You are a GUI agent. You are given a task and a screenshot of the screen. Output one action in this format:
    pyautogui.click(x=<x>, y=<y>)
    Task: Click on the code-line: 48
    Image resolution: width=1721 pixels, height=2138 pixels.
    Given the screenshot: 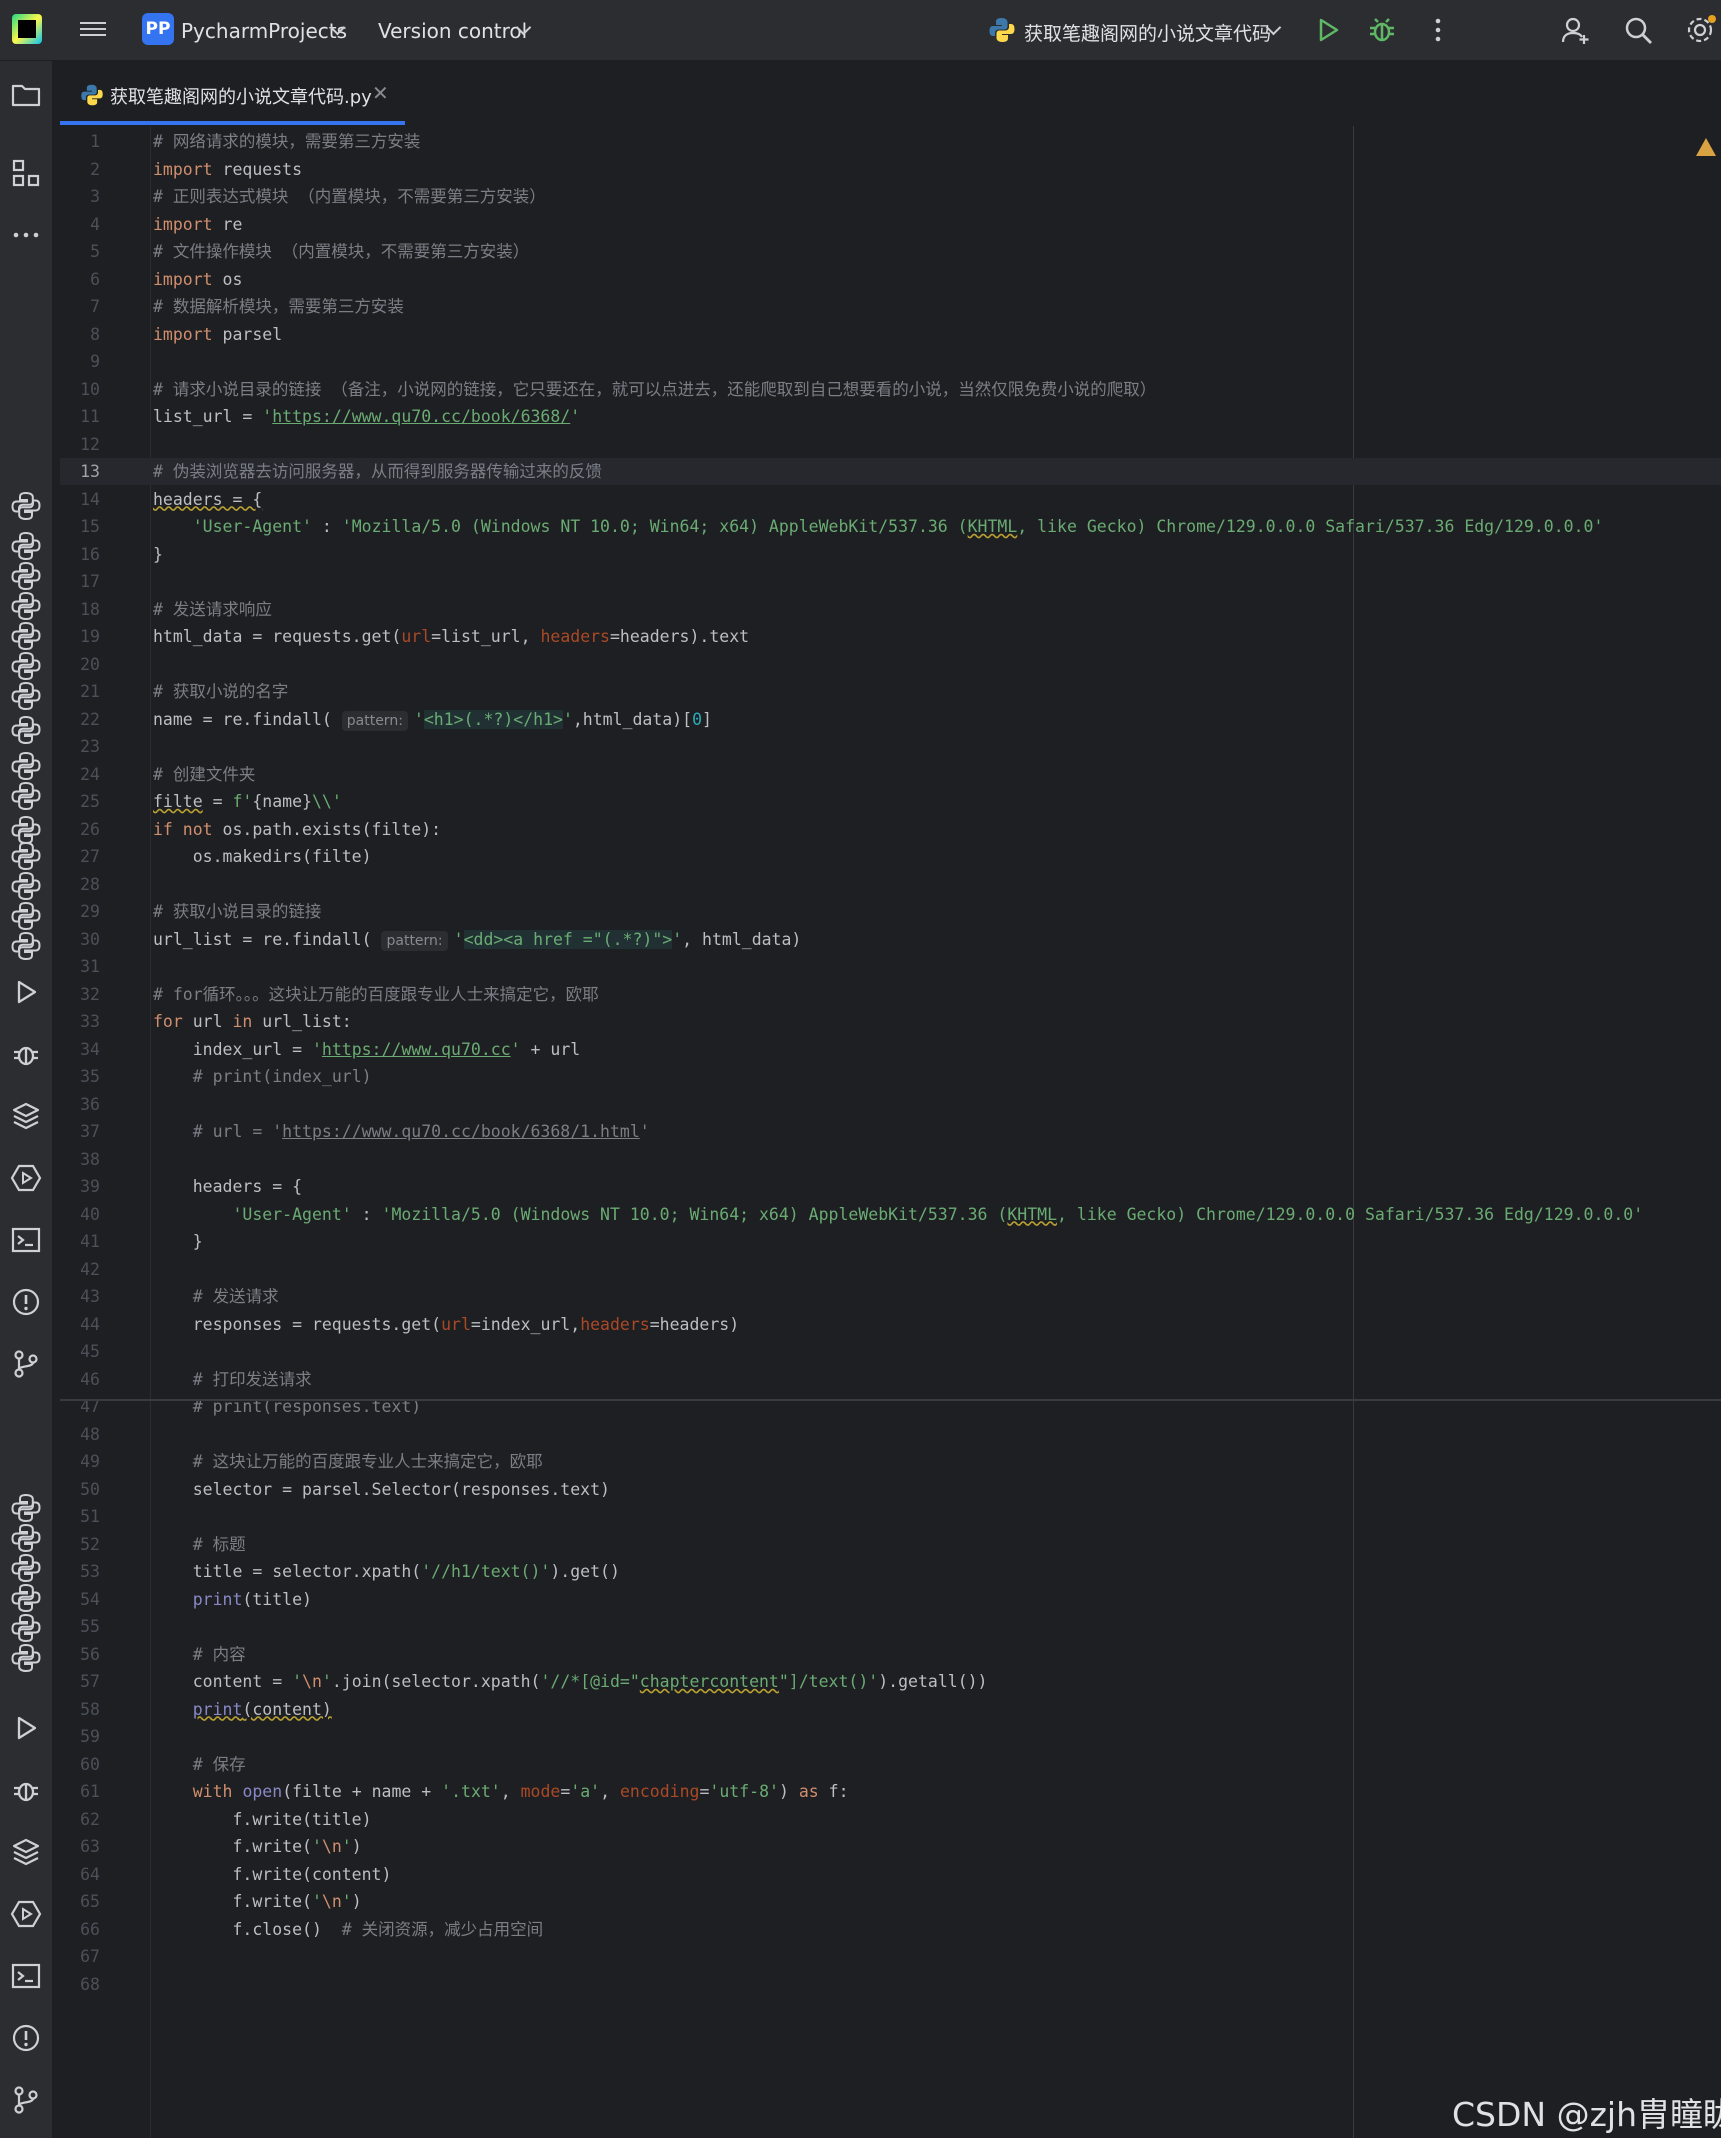 What is the action you would take?
    pyautogui.click(x=890, y=1434)
    